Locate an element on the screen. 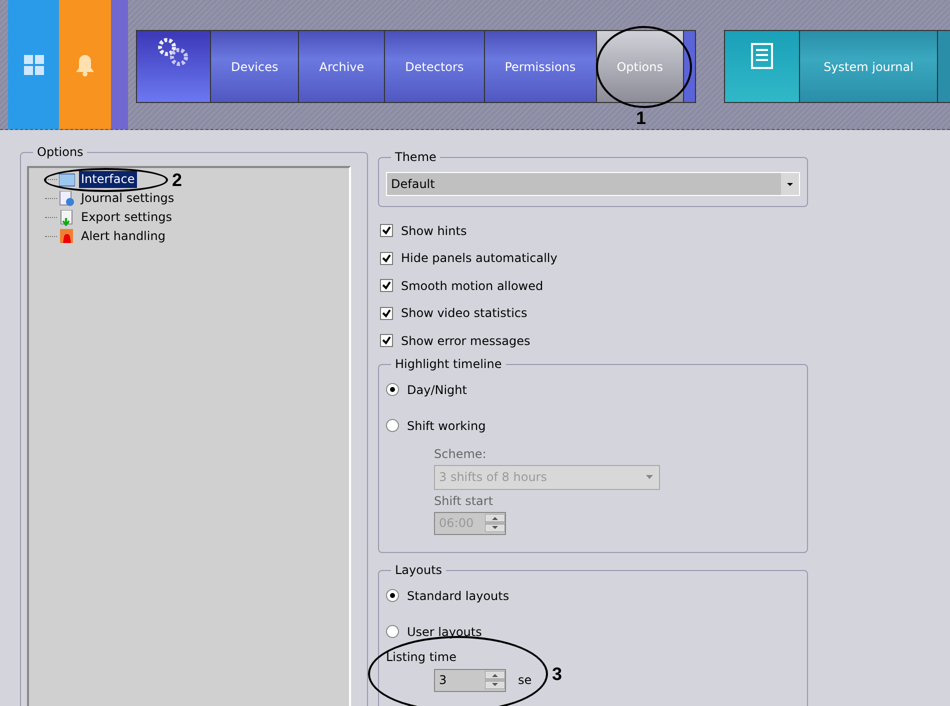 This screenshot has width=950, height=706. checkbox-label: Show video statistics is located at coordinates (464, 313).